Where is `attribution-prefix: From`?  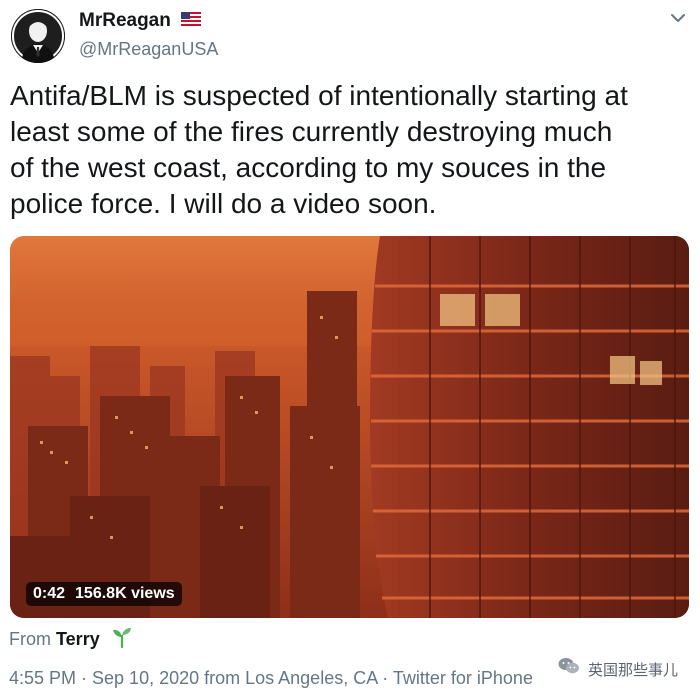
attribution-prefix: From is located at coordinates (30, 639).